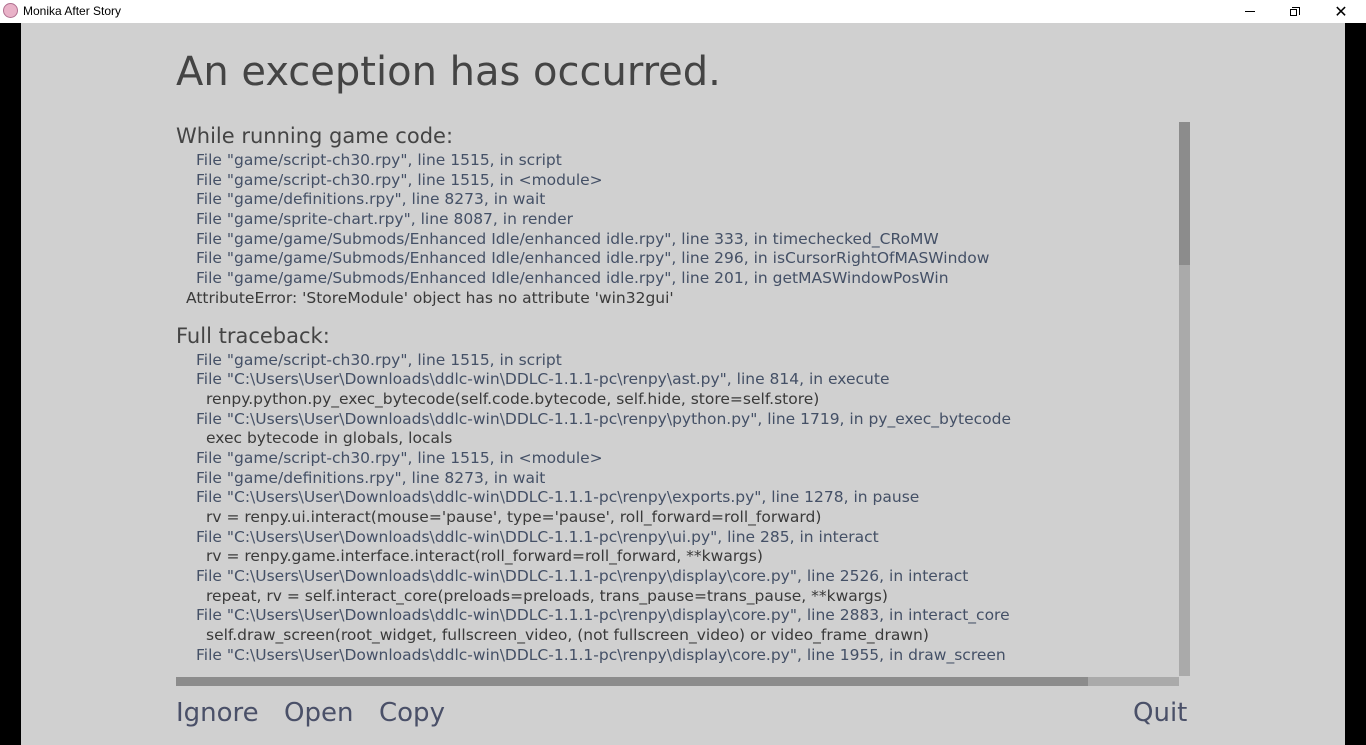  Describe the element at coordinates (683, 11) in the screenshot. I see `window-titlebar: Monika After Story ✕` at that location.